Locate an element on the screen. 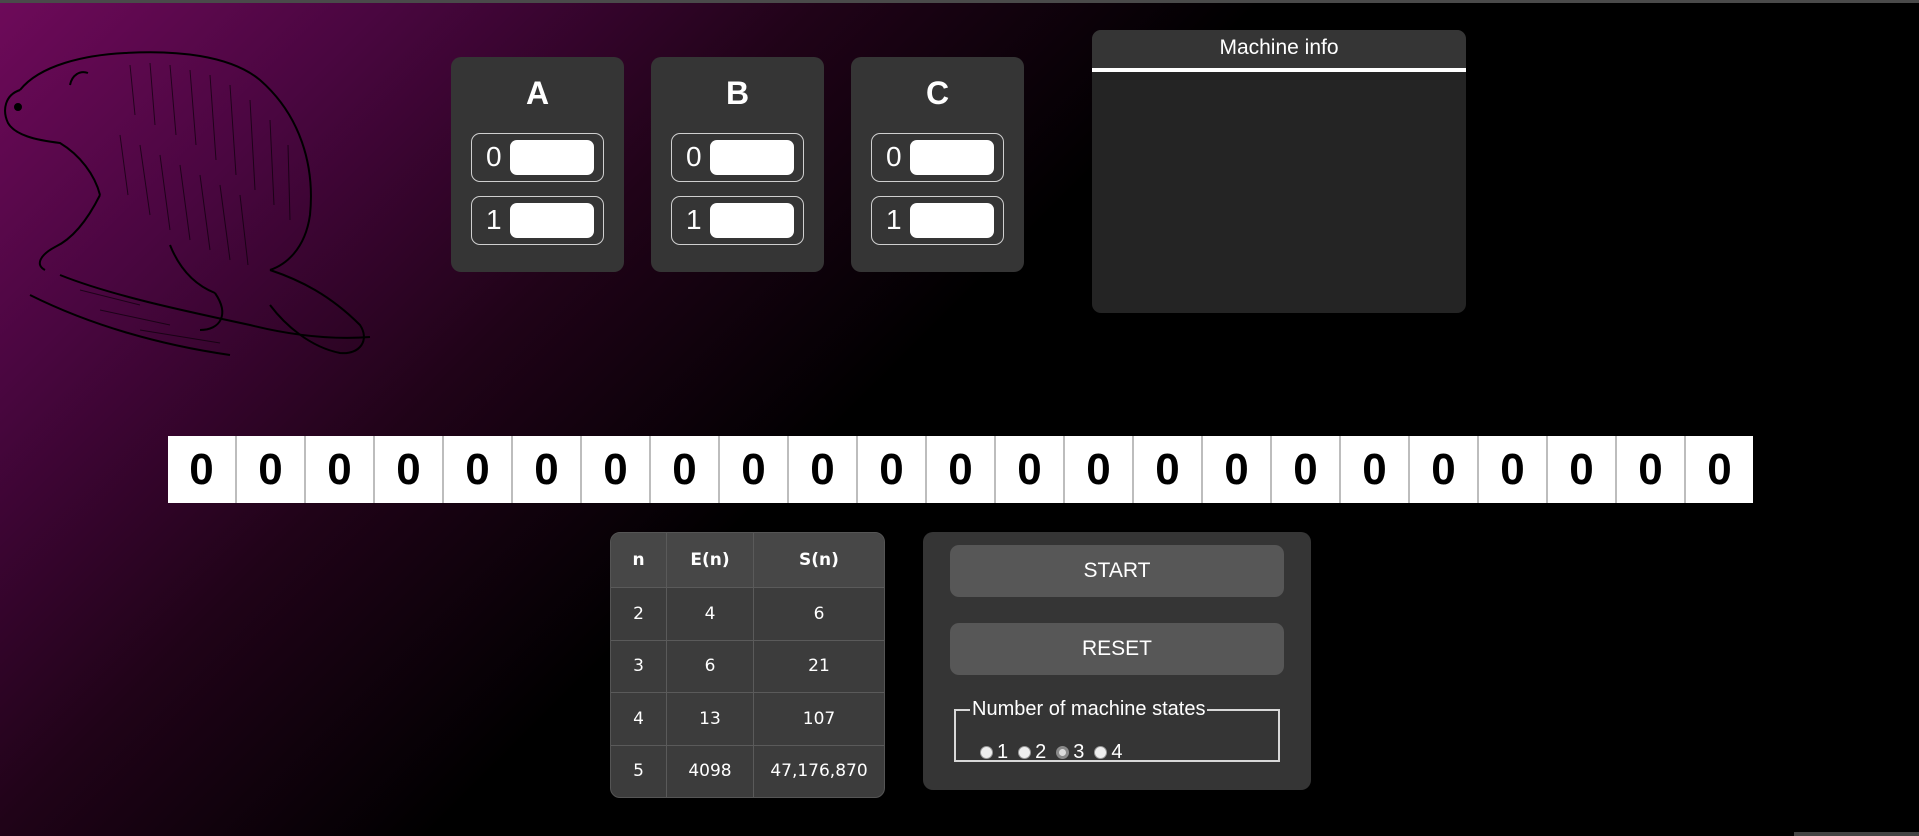 This screenshot has width=1919, height=836. table-cell: 2 is located at coordinates (639, 614).